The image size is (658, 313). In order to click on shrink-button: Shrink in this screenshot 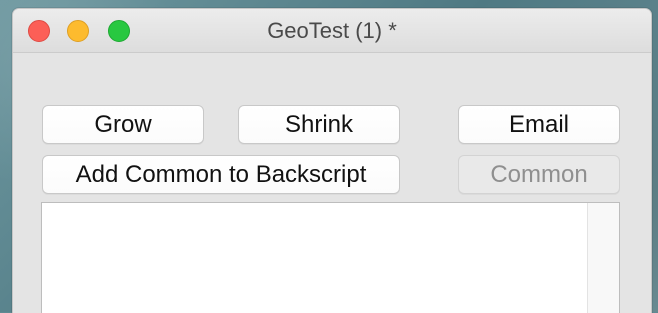, I will do `click(319, 124)`.